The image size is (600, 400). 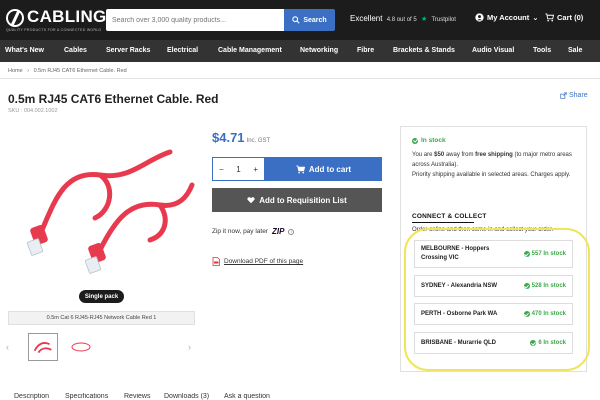 What do you see at coordinates (113, 99) in the screenshot?
I see `page-title: 0.5m RJ45 CAT6 Ethernet Cable. Red` at bounding box center [113, 99].